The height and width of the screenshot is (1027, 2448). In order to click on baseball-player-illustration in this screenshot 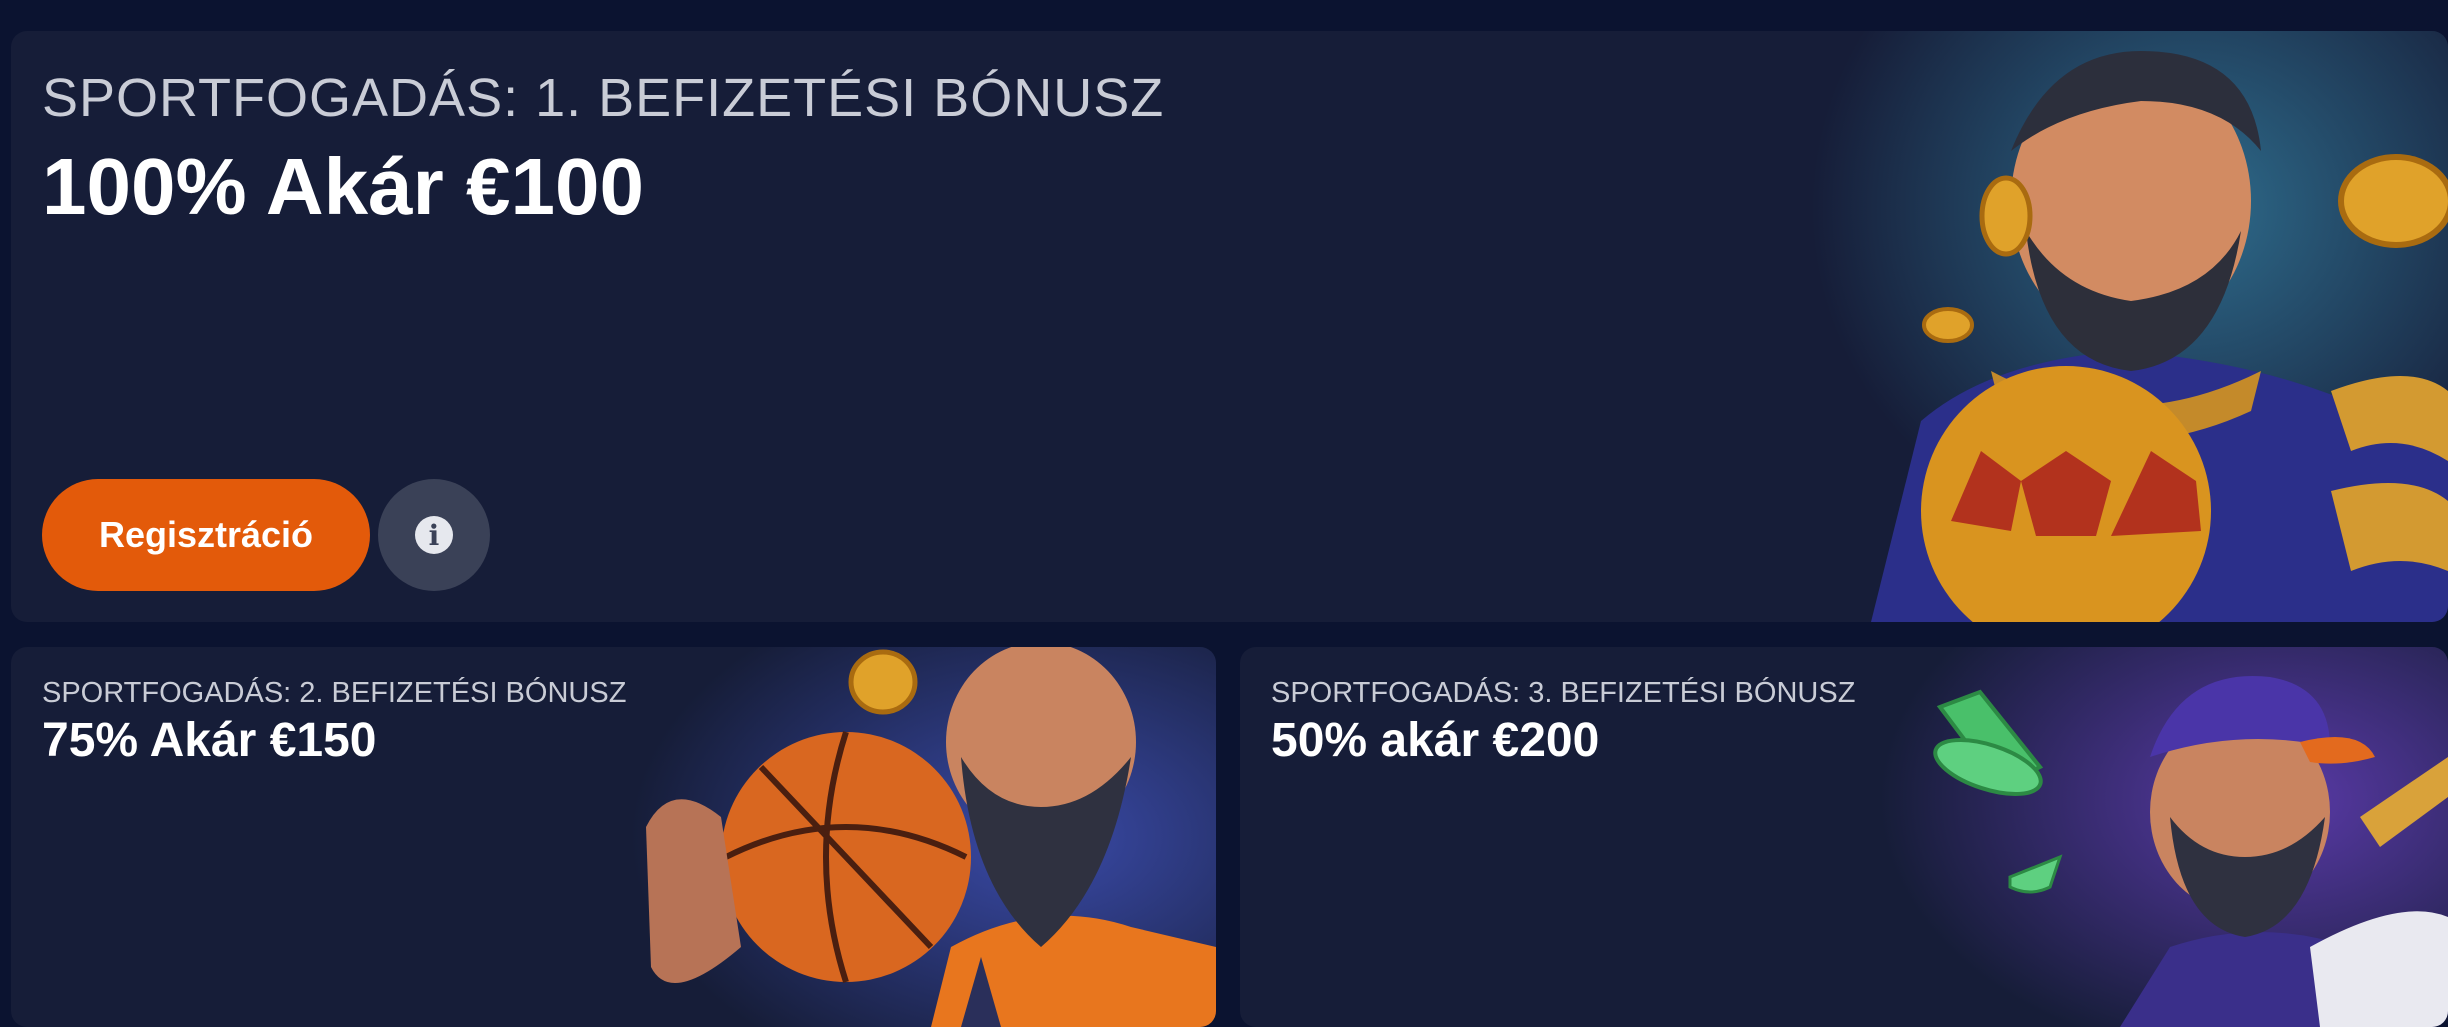, I will do `click(2164, 837)`.